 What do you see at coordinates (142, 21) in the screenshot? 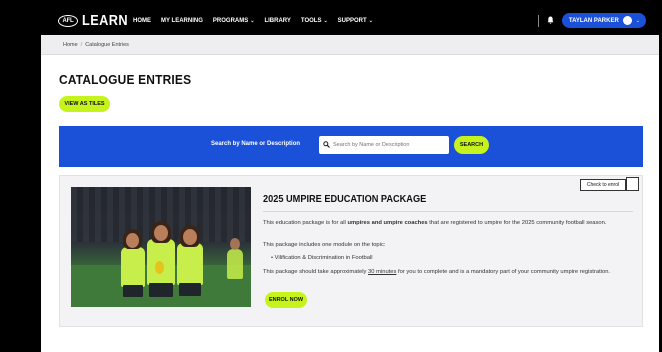
I see `nav-item-home: HOME` at bounding box center [142, 21].